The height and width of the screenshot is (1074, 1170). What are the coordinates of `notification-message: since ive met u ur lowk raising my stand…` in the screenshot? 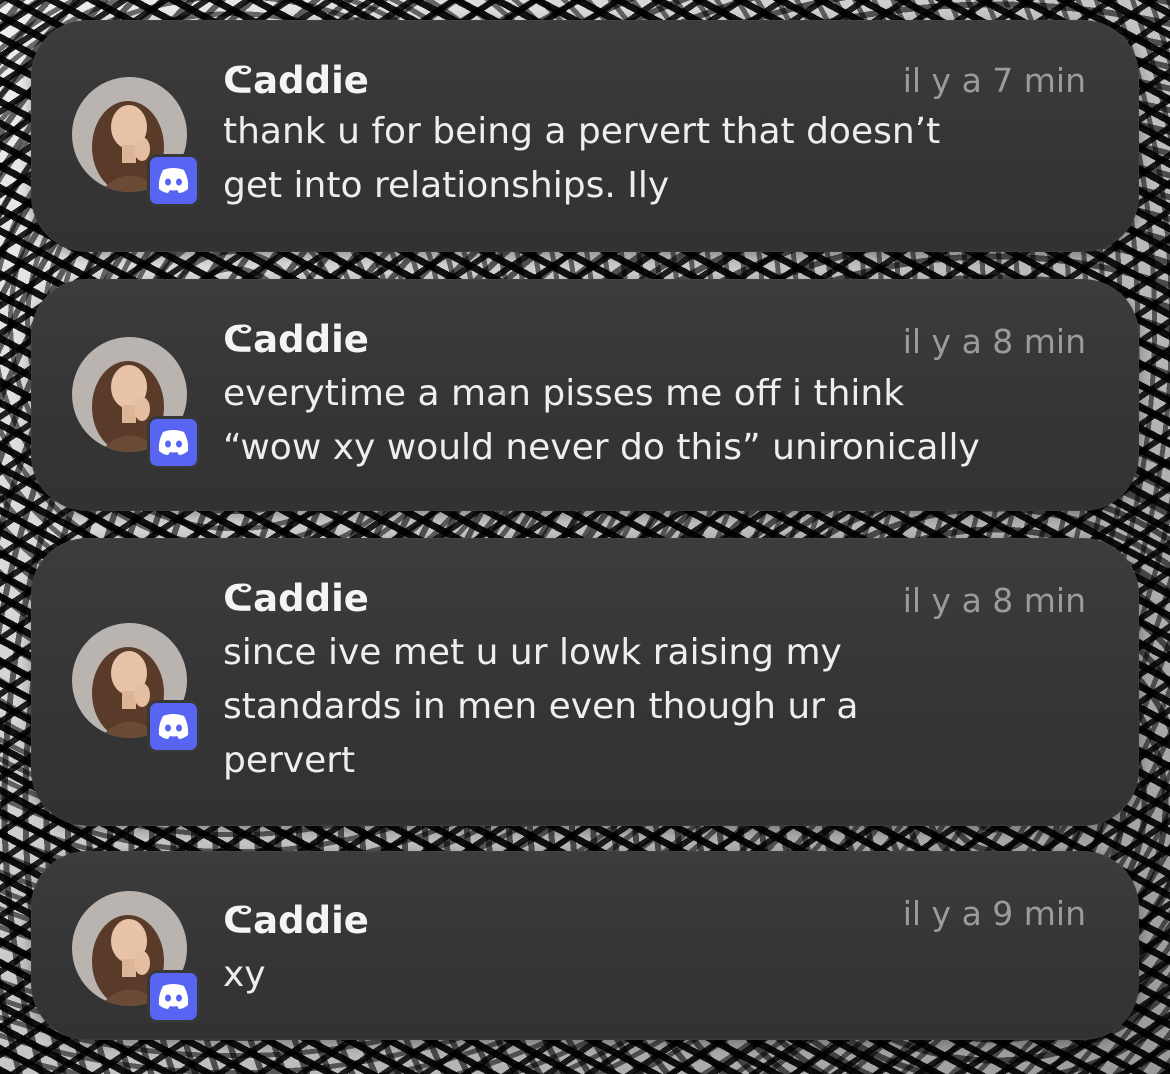 It's located at (541, 706).